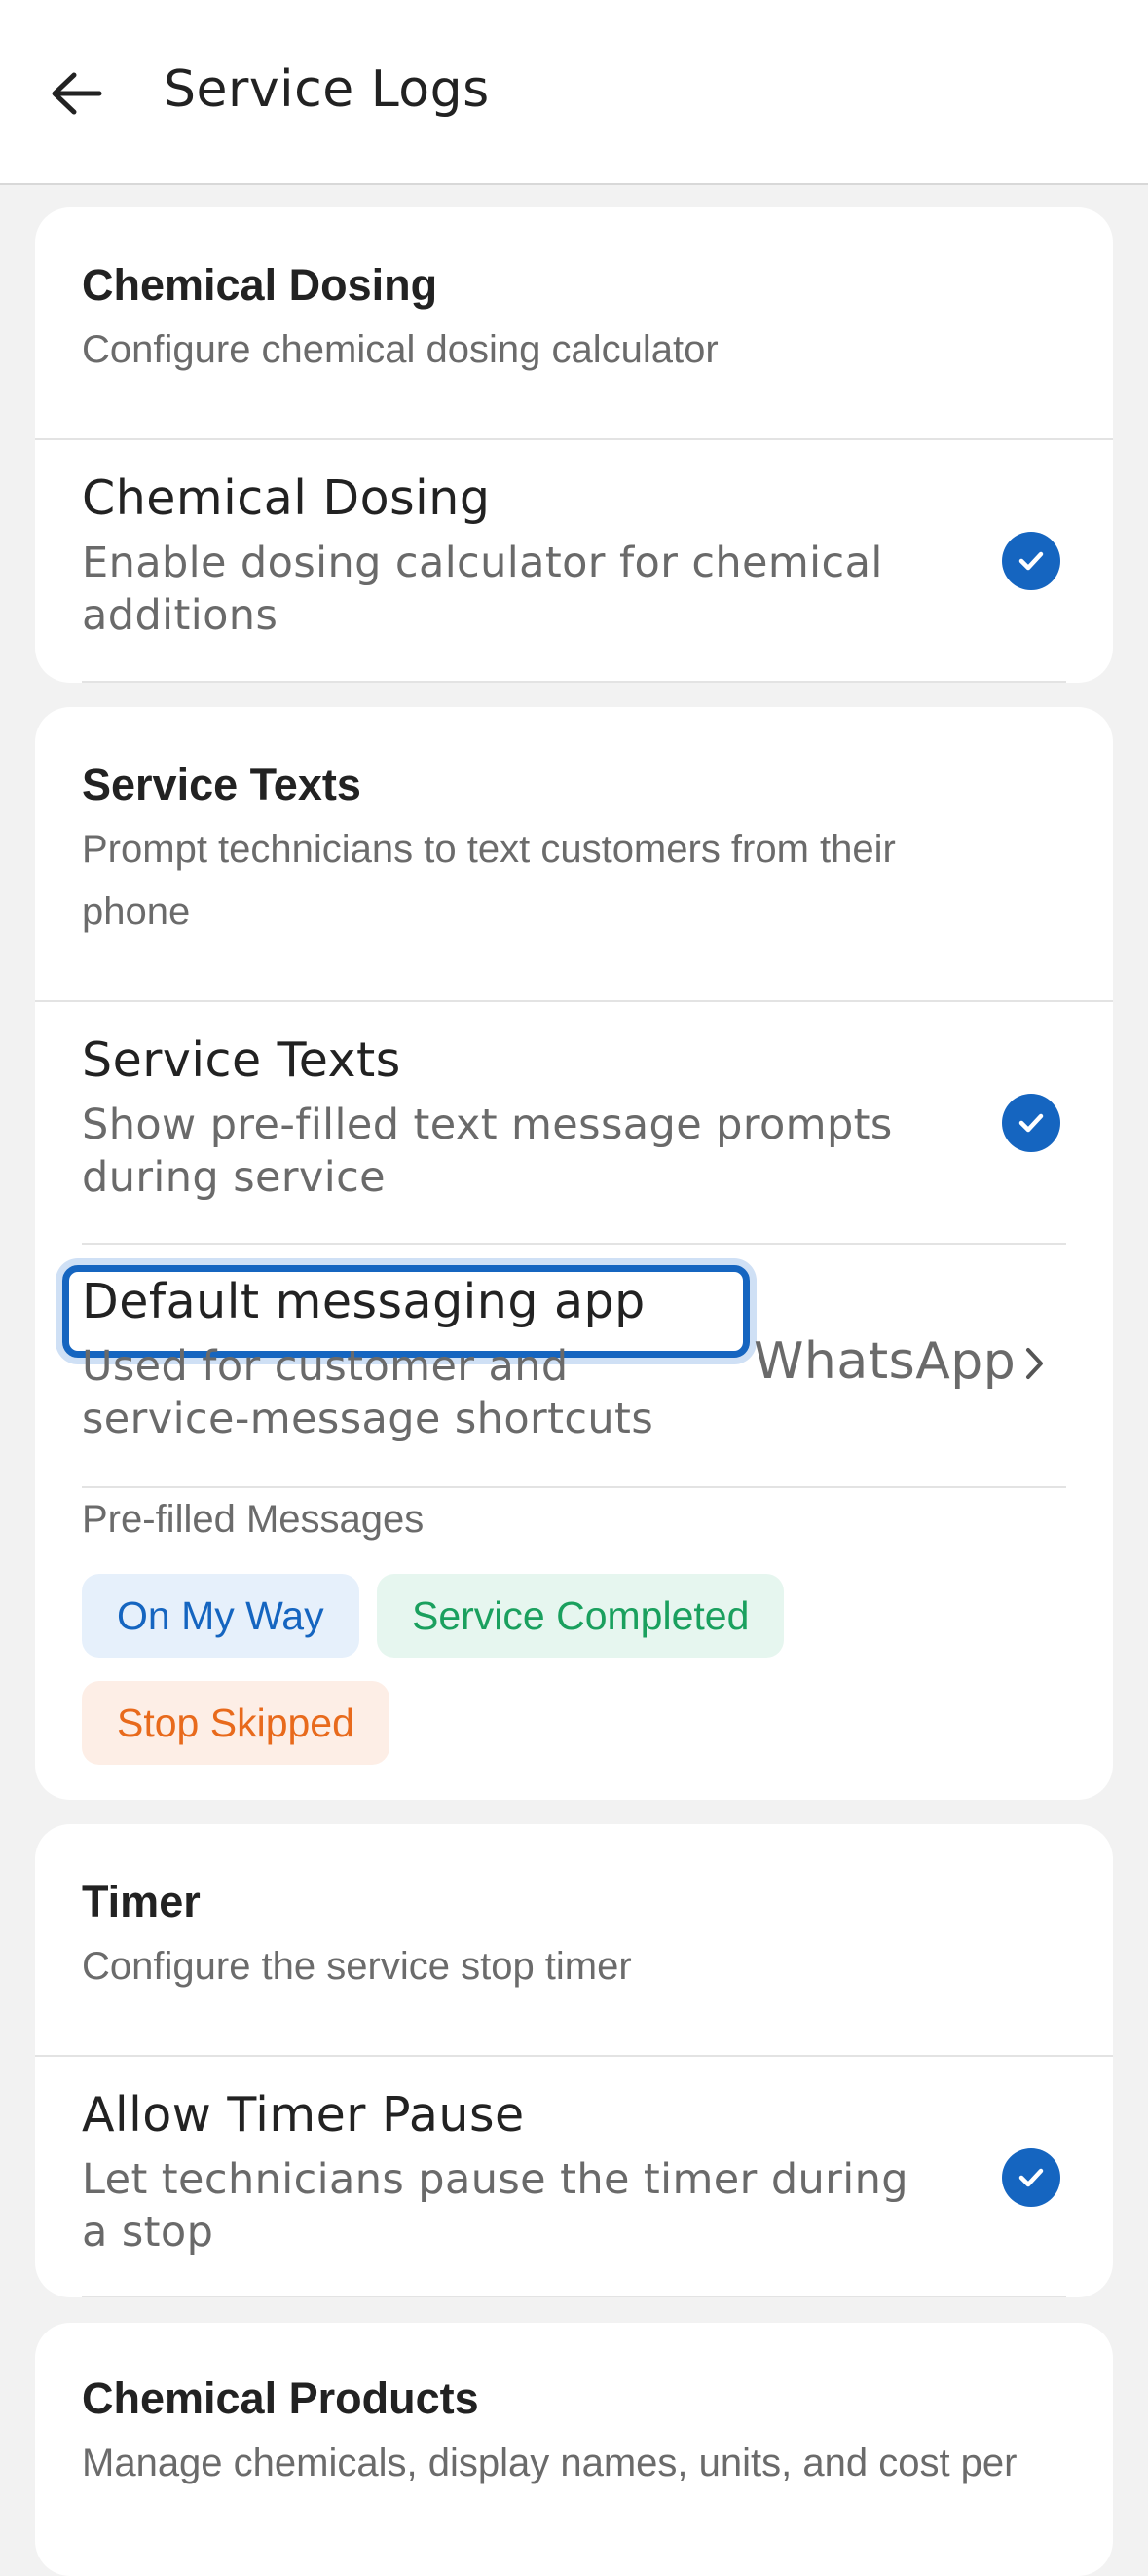  What do you see at coordinates (236, 1723) in the screenshot?
I see `chip-stop-skipped: Stop Skipped` at bounding box center [236, 1723].